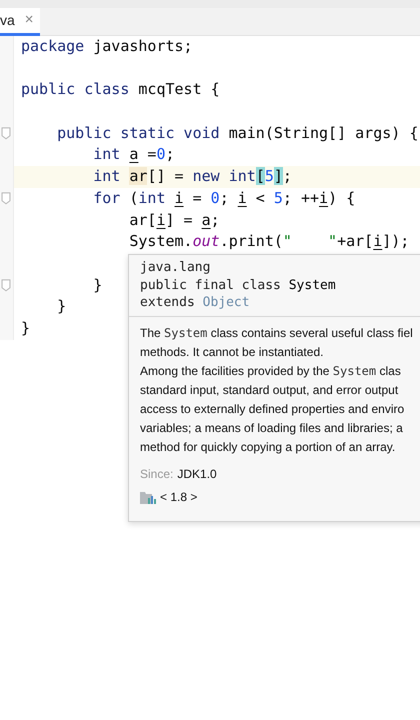 Image resolution: width=420 pixels, height=720 pixels. I want to click on code-line: ar[i] = a;, so click(174, 219).